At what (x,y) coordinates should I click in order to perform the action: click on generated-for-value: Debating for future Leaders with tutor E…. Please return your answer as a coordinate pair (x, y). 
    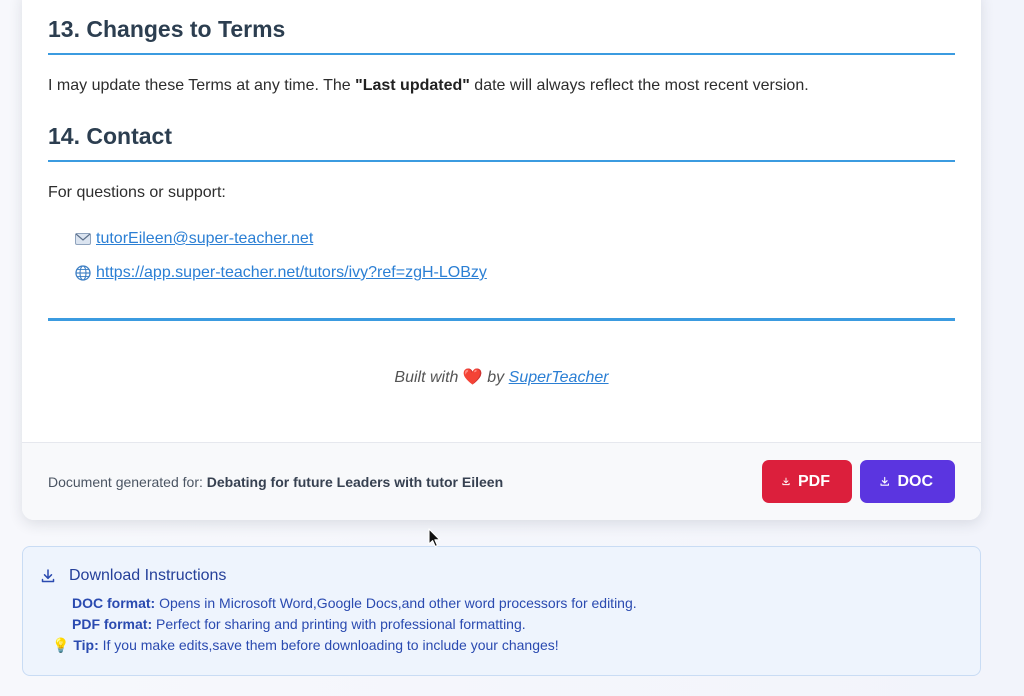
    Looking at the image, I should click on (355, 481).